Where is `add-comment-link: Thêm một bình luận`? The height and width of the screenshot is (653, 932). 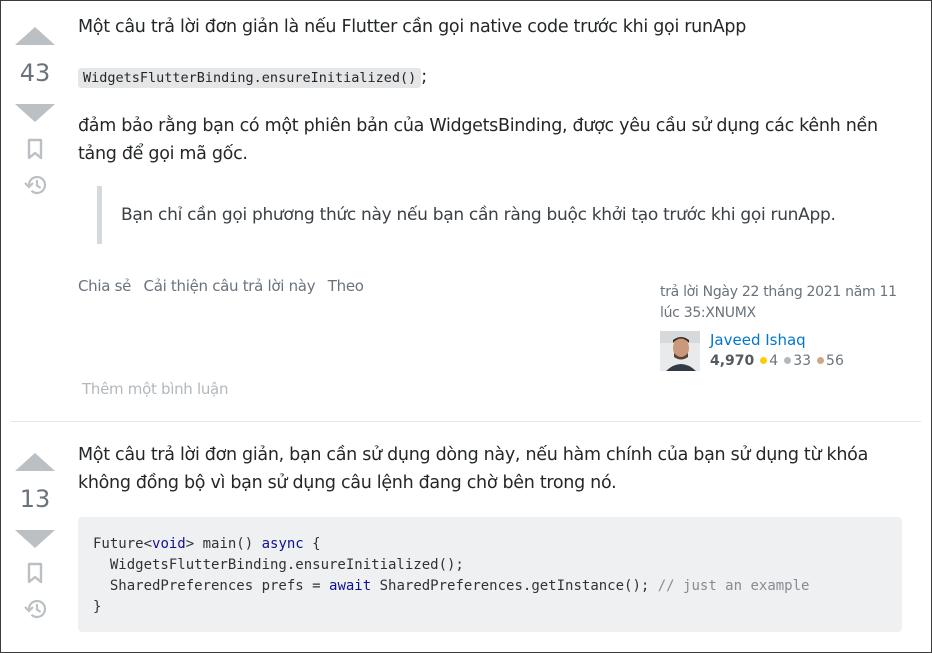
add-comment-link: Thêm một bình luận is located at coordinates (155, 389).